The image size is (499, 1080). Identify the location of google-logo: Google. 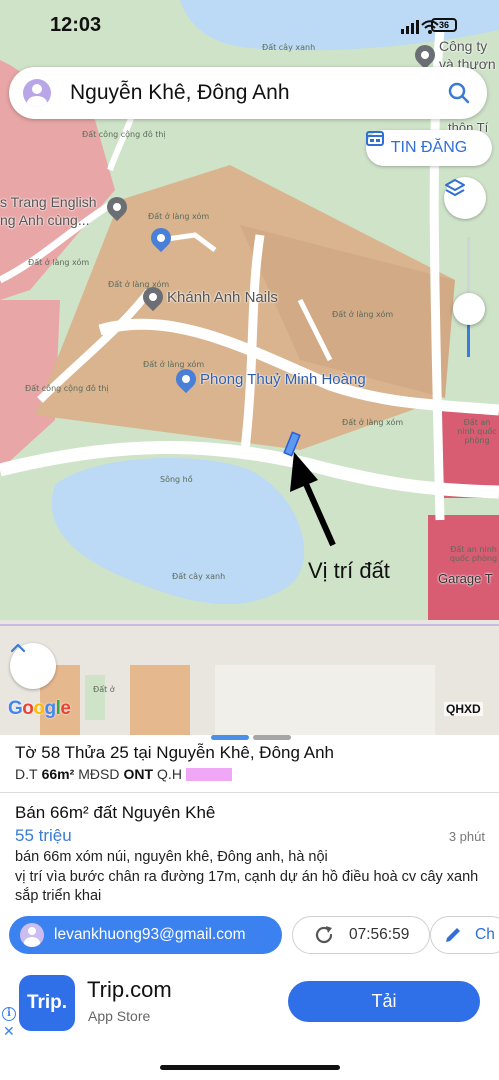
(39, 708).